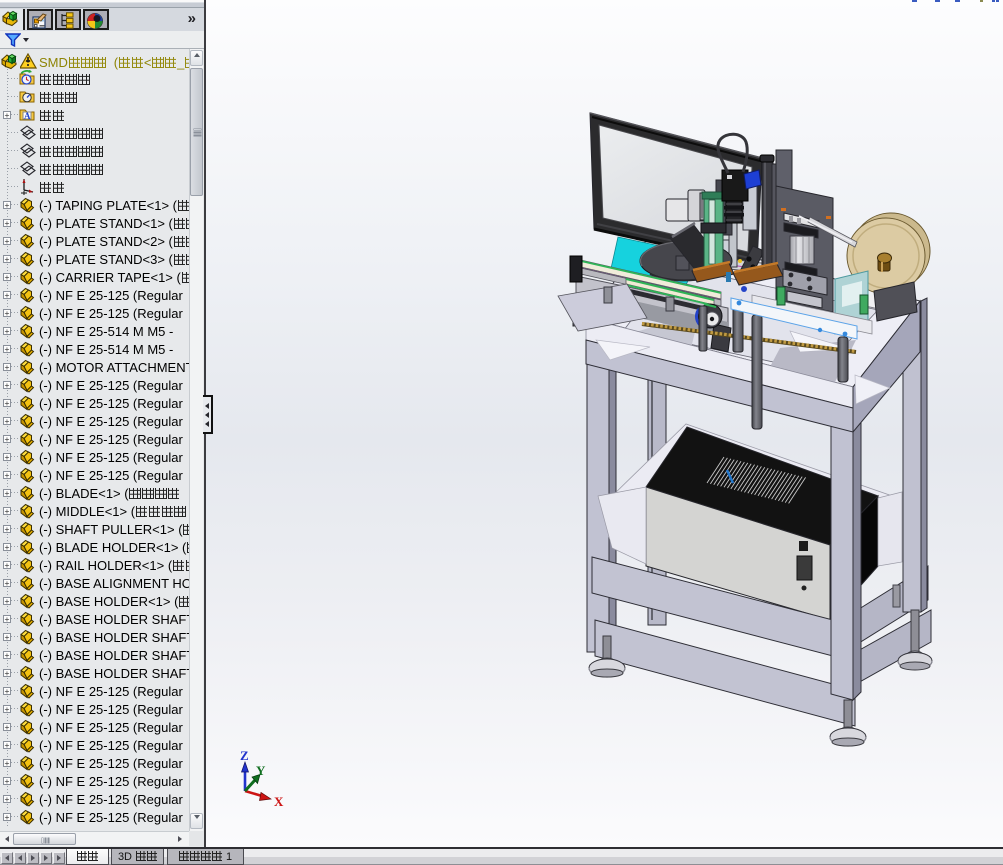  What do you see at coordinates (244, 755) in the screenshot?
I see `svg-text: Z` at bounding box center [244, 755].